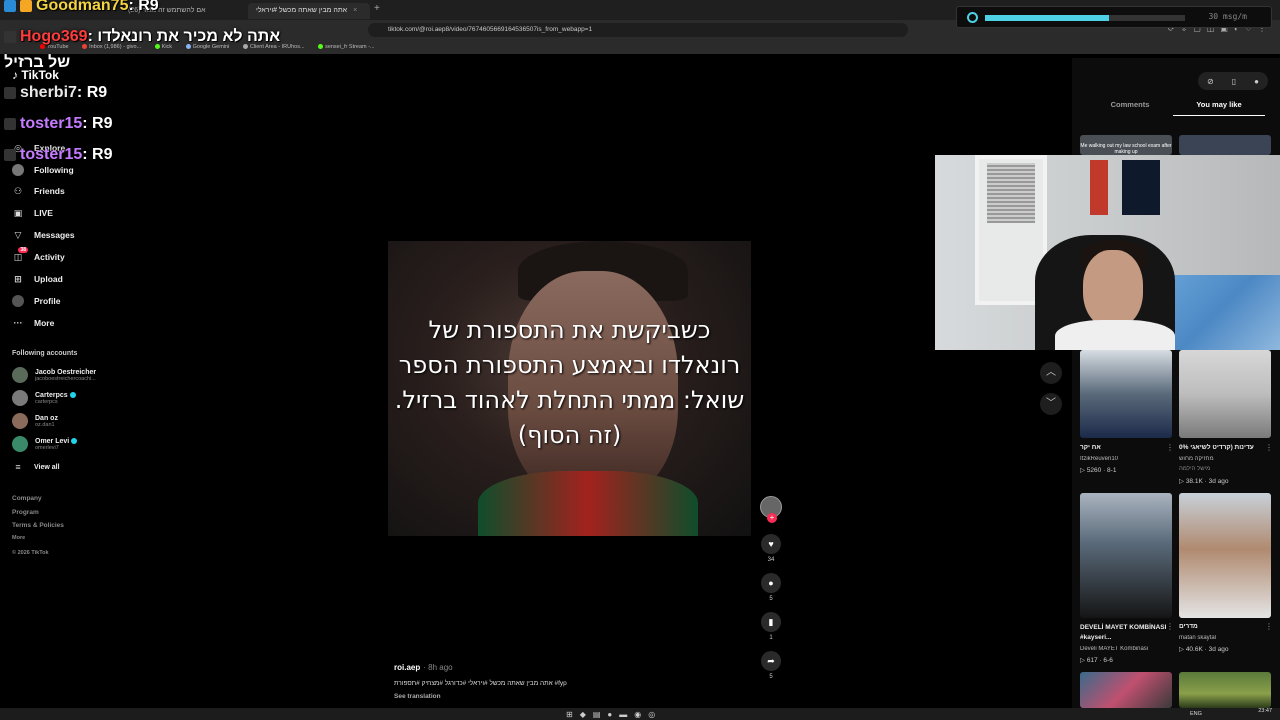 The image size is (1280, 720). Describe the element at coordinates (35, 467) in the screenshot. I see `view-all-link: ≡ View all` at that location.